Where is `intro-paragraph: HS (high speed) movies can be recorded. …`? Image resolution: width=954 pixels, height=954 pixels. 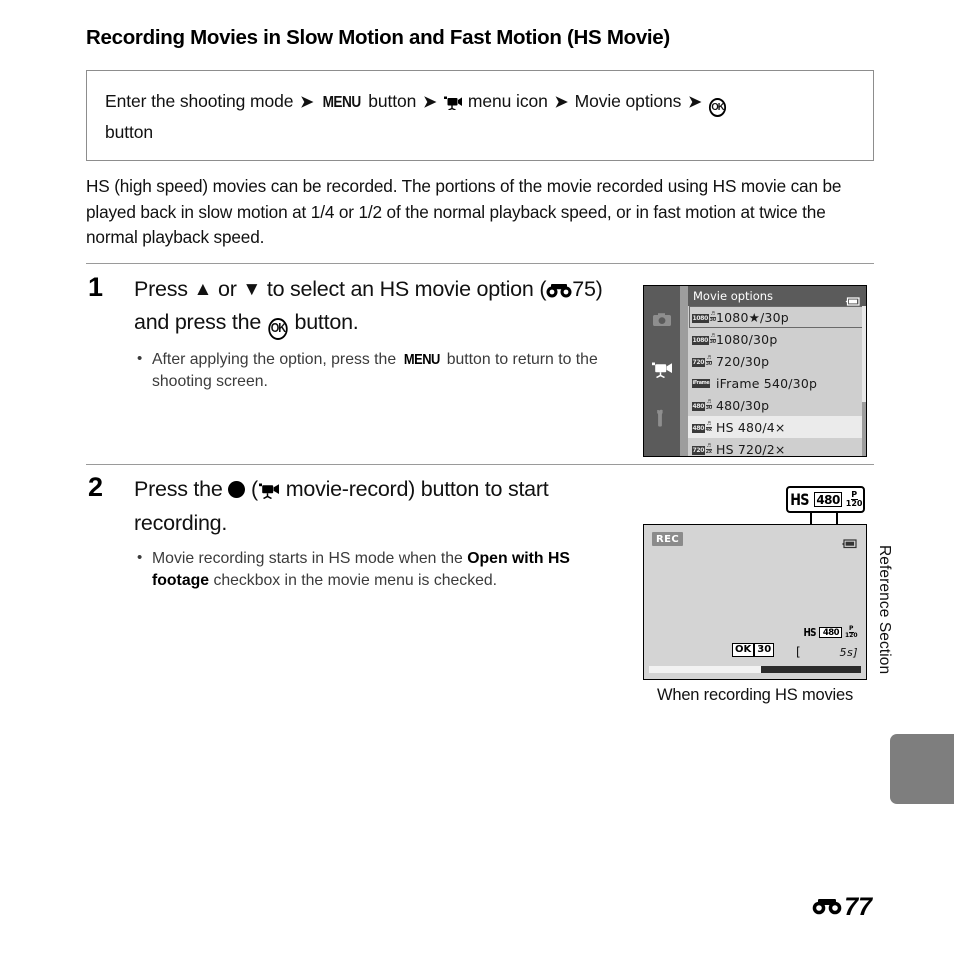 intro-paragraph: HS (high speed) movies can be recorded. … is located at coordinates (464, 211).